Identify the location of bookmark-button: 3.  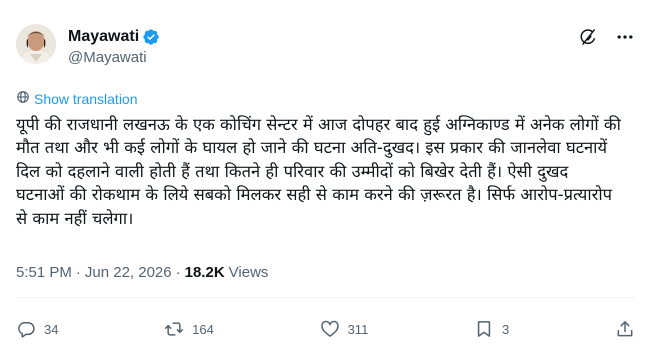
(491, 329).